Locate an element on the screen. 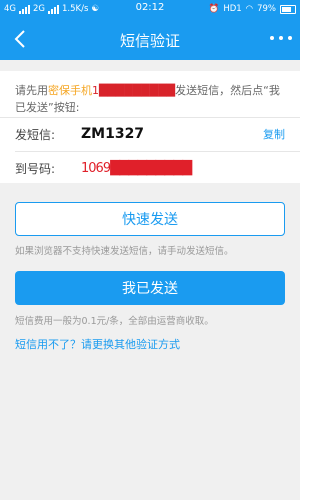 This screenshot has width=320, height=500. row-divider is located at coordinates (157, 151).